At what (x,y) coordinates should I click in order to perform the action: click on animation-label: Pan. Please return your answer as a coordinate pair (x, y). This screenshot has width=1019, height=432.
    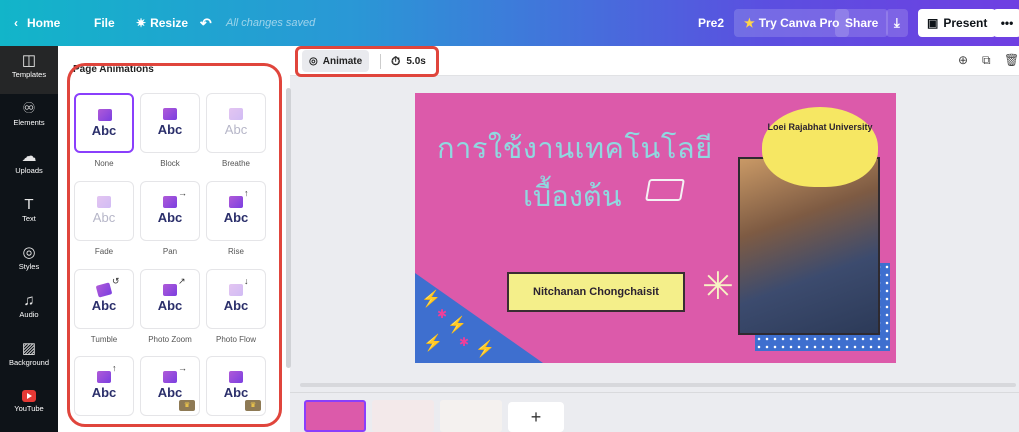
    Looking at the image, I should click on (170, 251).